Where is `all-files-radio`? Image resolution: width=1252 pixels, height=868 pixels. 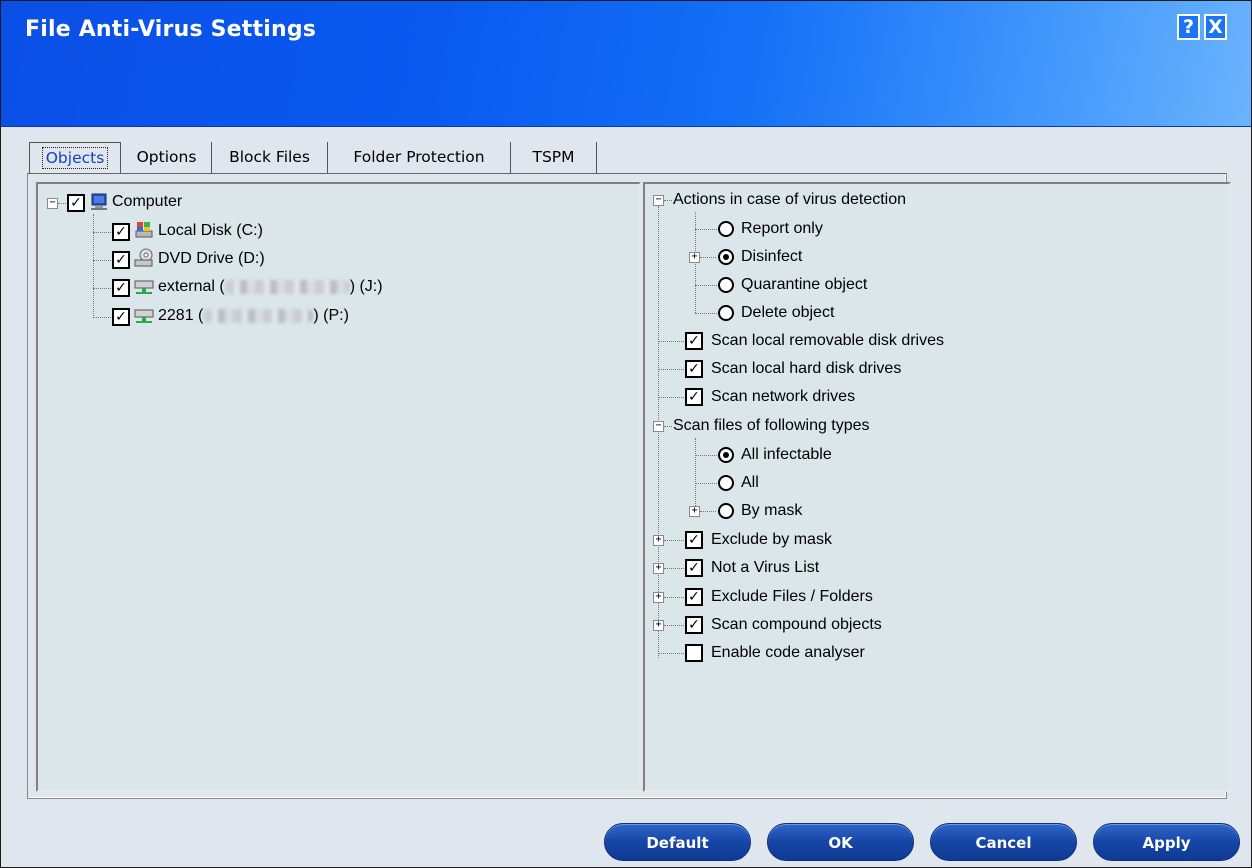 all-files-radio is located at coordinates (726, 483).